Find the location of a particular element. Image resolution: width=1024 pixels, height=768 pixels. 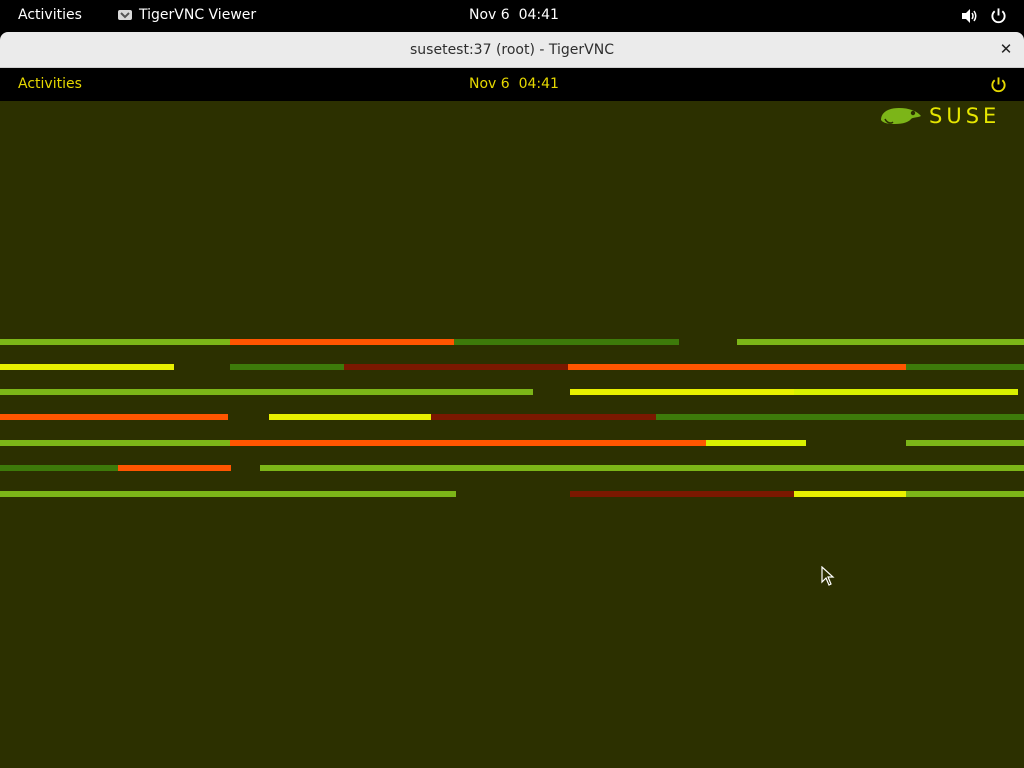

suse-logo-text: SUSE is located at coordinates (965, 116).